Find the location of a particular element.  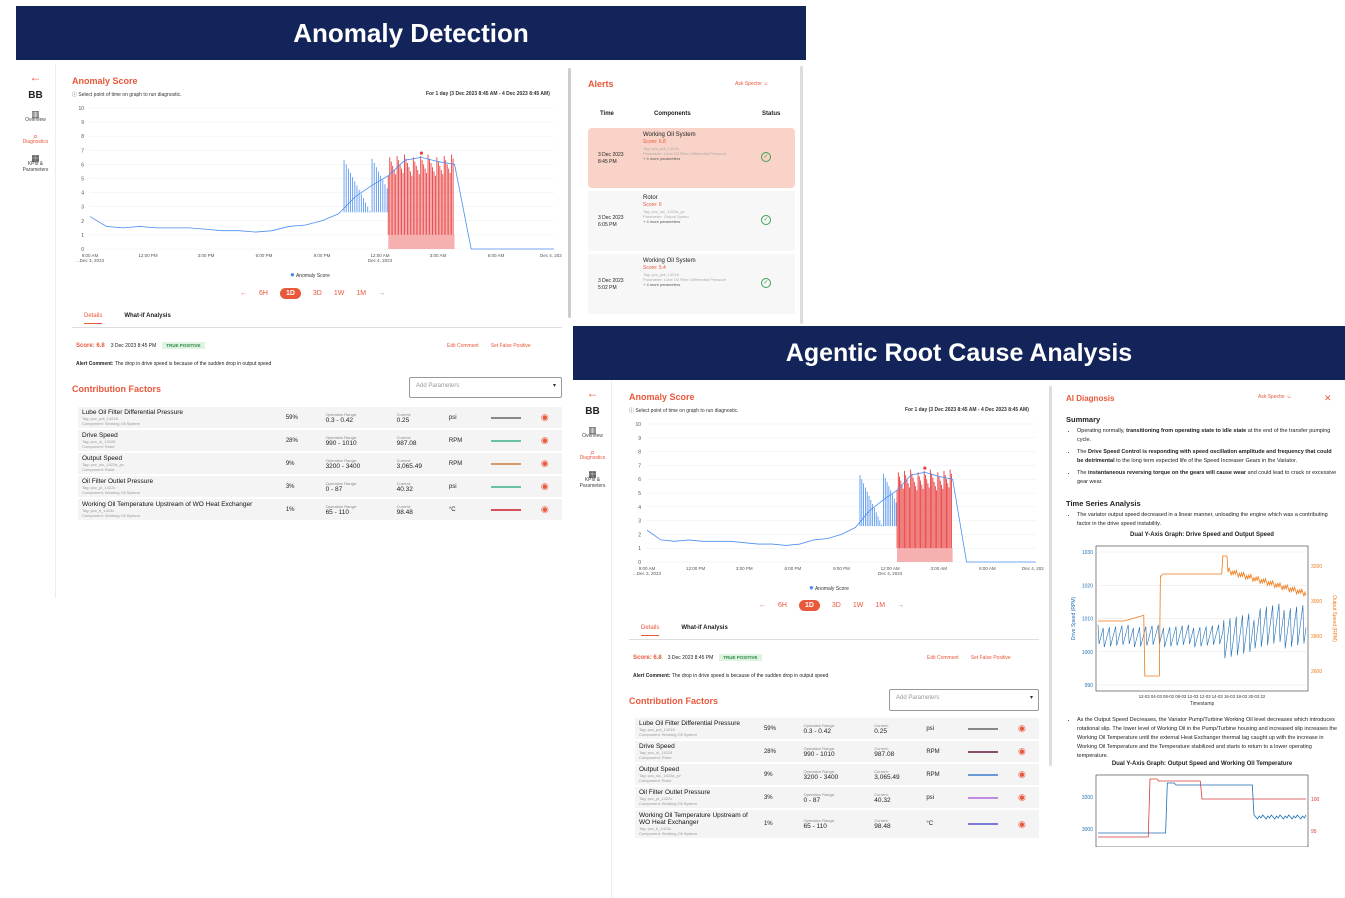

score-links: Edit Comment Set False Positive is located at coordinates (969, 658).